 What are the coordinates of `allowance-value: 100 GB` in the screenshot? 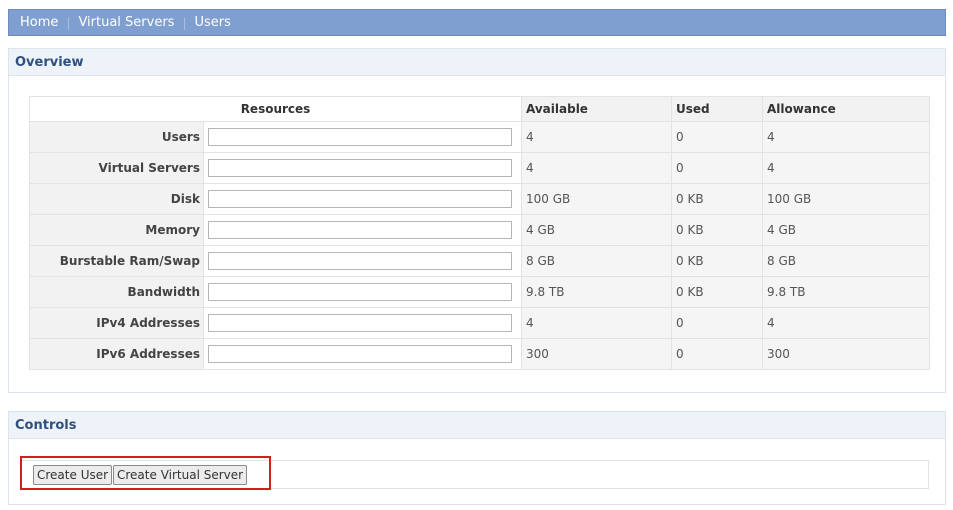 It's located at (846, 199).